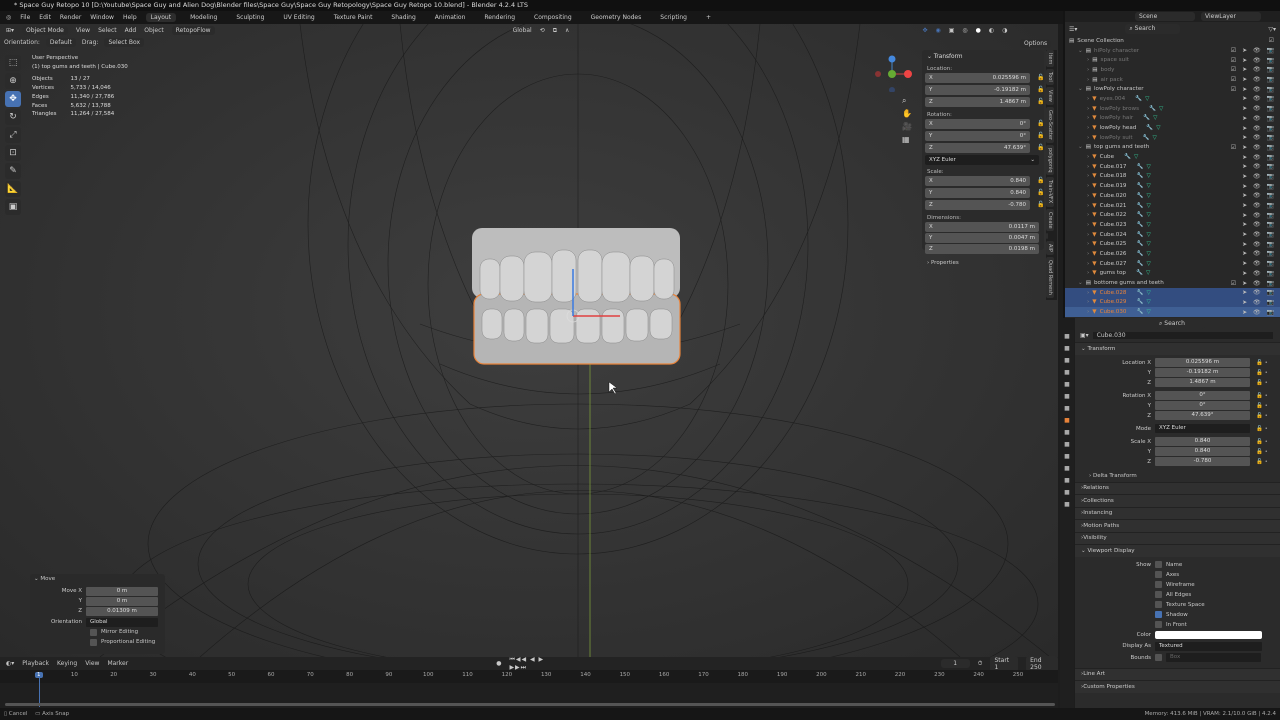 This screenshot has height=720, width=1280. What do you see at coordinates (892, 102) in the screenshot?
I see `navigation-gizmo: ⌕ ✋ 🎥 ▦` at bounding box center [892, 102].